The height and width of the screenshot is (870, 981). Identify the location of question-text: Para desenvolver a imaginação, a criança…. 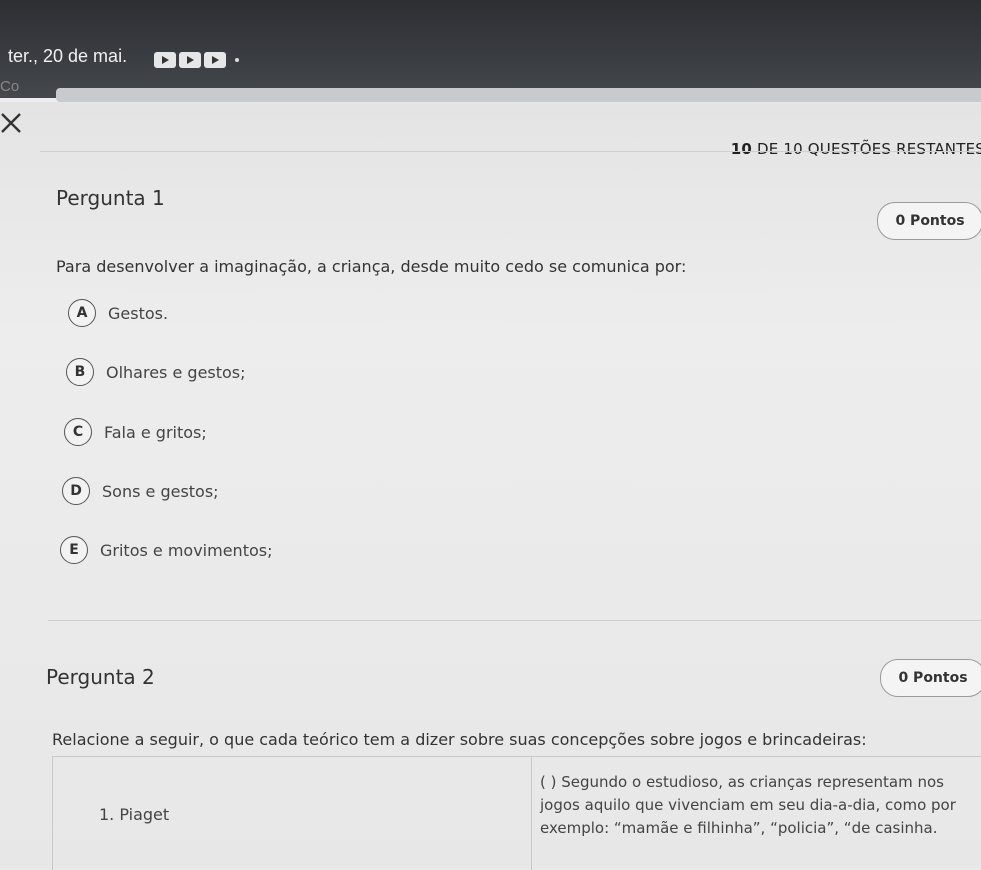
(371, 266).